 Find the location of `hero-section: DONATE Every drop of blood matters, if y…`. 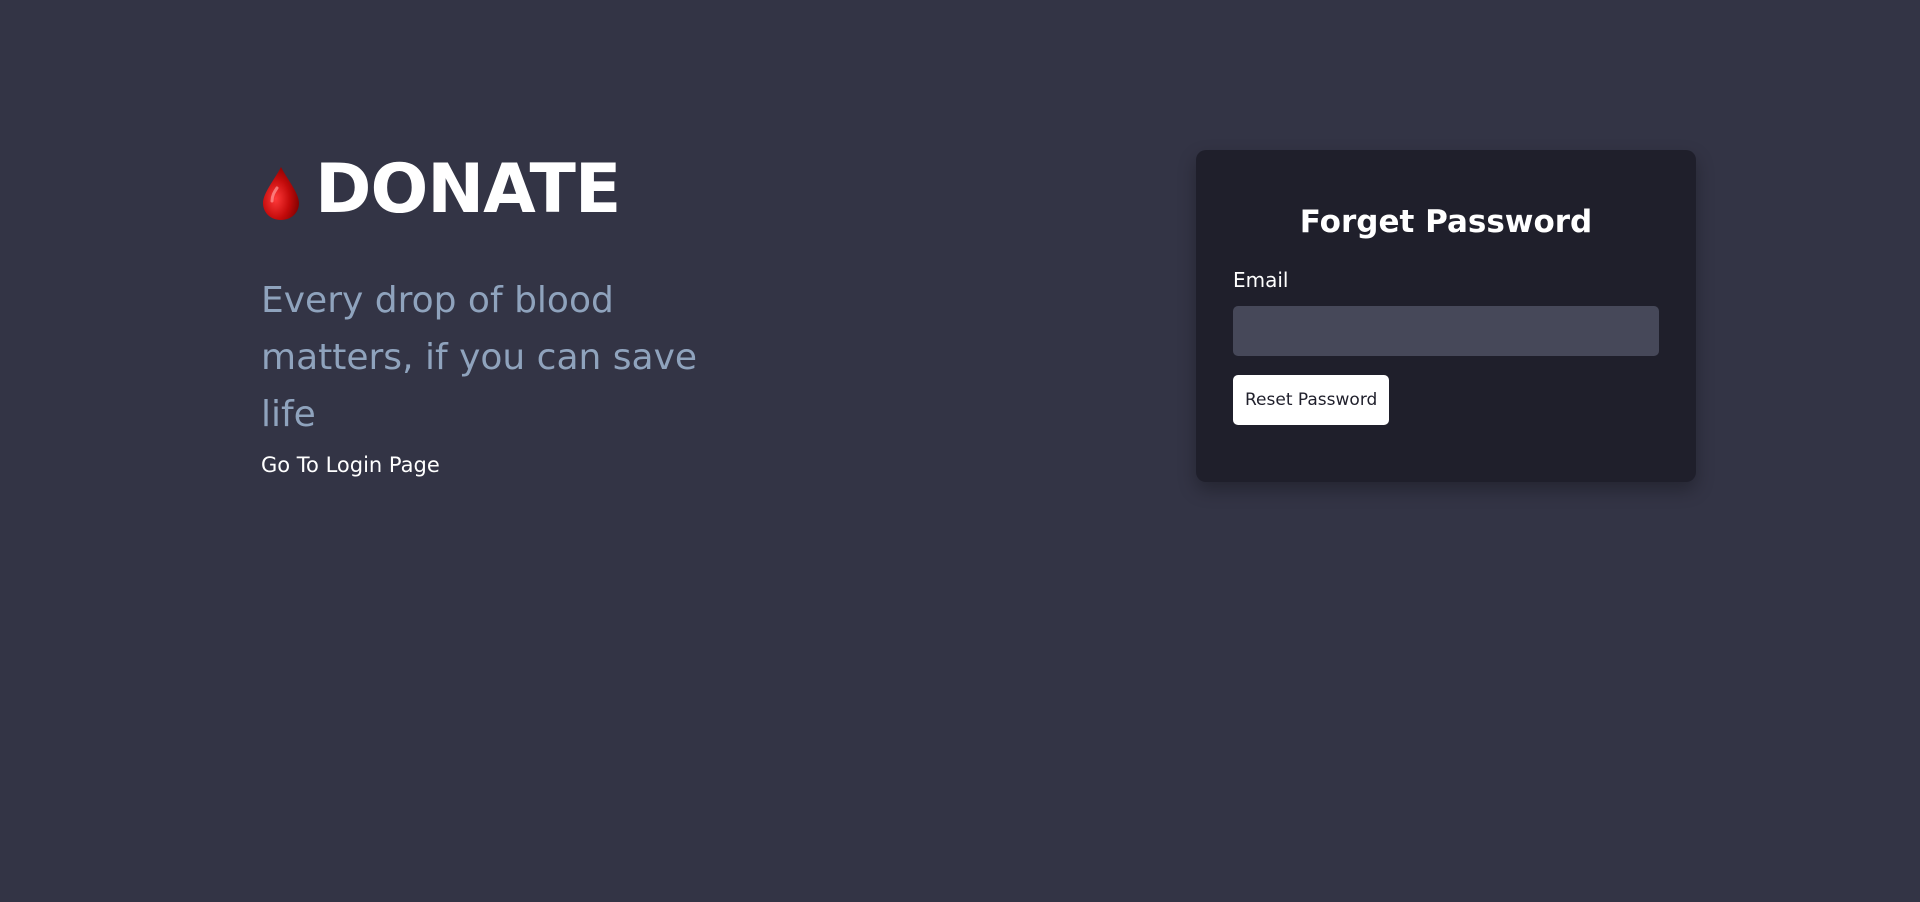

hero-section: DONATE Every drop of blood matters, if y… is located at coordinates (521, 313).